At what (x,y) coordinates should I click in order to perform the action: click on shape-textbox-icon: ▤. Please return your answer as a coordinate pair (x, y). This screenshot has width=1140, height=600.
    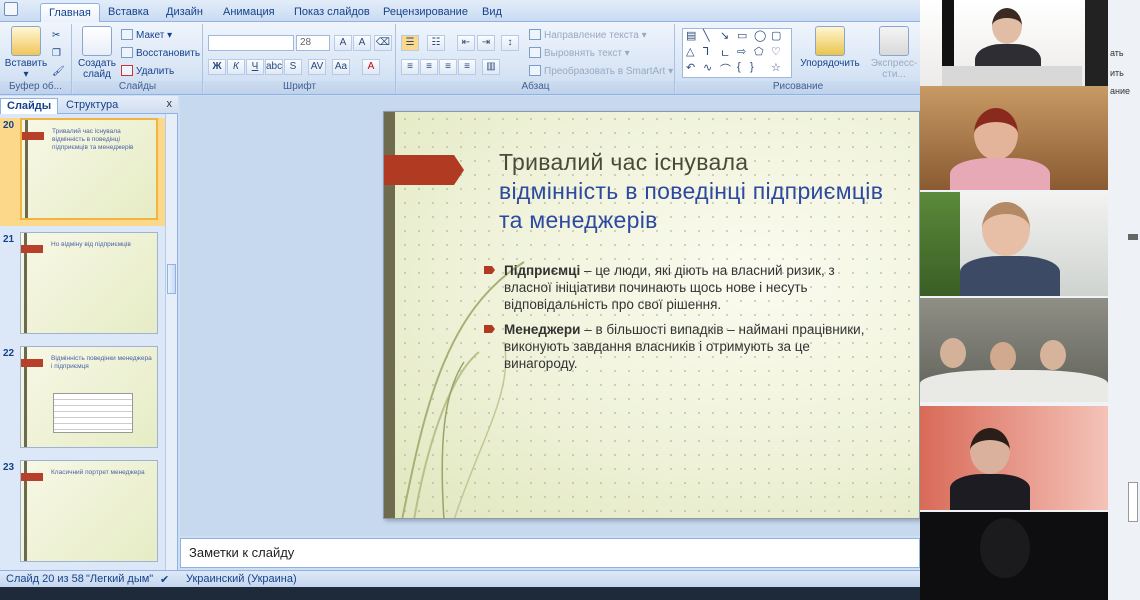
    Looking at the image, I should click on (691, 35).